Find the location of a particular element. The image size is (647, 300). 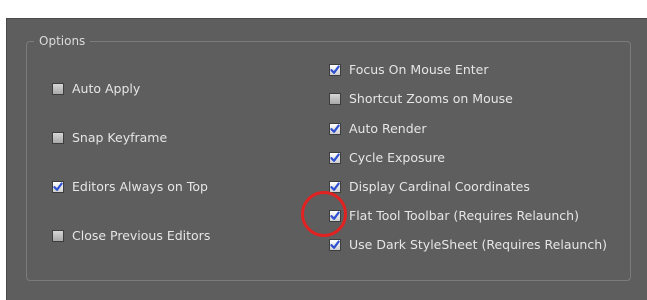

flat-tool-toolbar-checkbox: Flat Tool Toolbar (Requires Relaunch) is located at coordinates (454, 216).